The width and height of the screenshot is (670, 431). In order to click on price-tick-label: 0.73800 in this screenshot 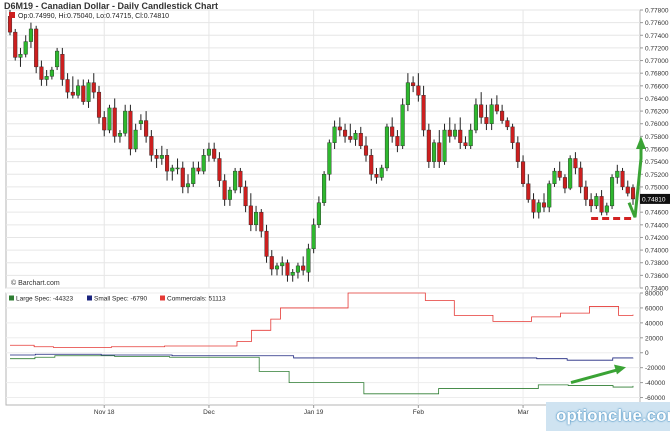, I will do `click(657, 263)`.